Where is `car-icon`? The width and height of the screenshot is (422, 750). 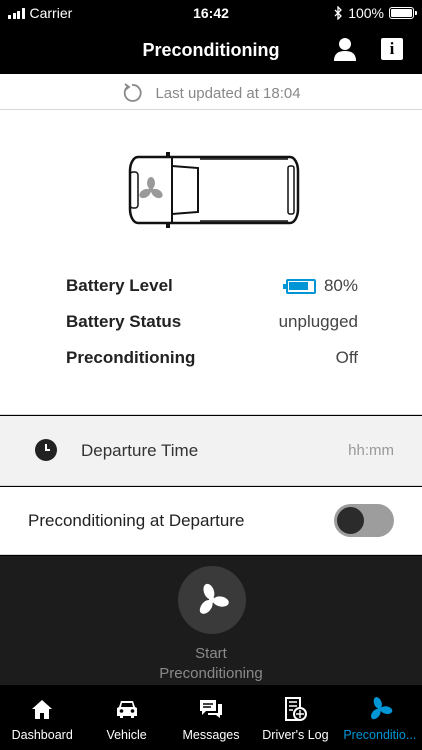 car-icon is located at coordinates (126, 709).